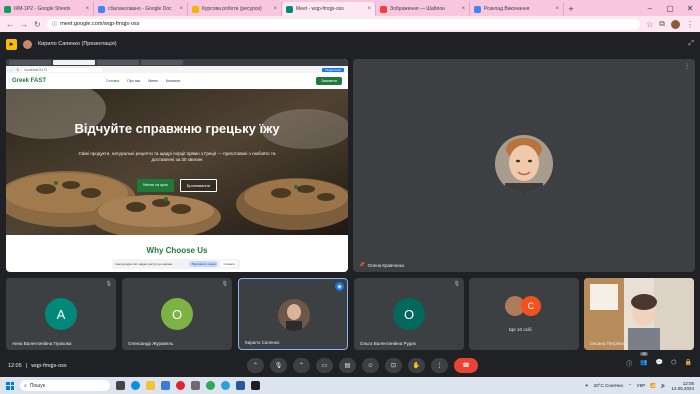  Describe the element at coordinates (664, 386) in the screenshot. I see `volume-icon: 🔊` at that location.